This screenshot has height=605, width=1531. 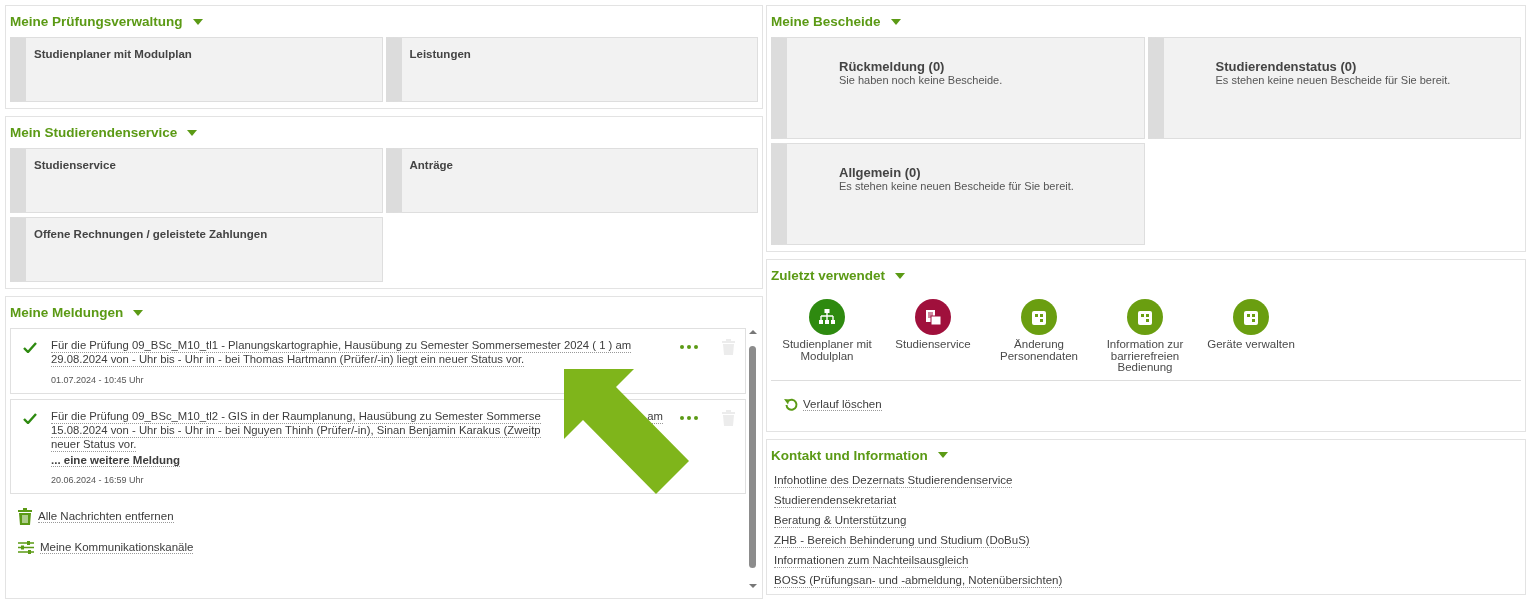 What do you see at coordinates (571, 180) in the screenshot?
I see `tile: Anträge` at bounding box center [571, 180].